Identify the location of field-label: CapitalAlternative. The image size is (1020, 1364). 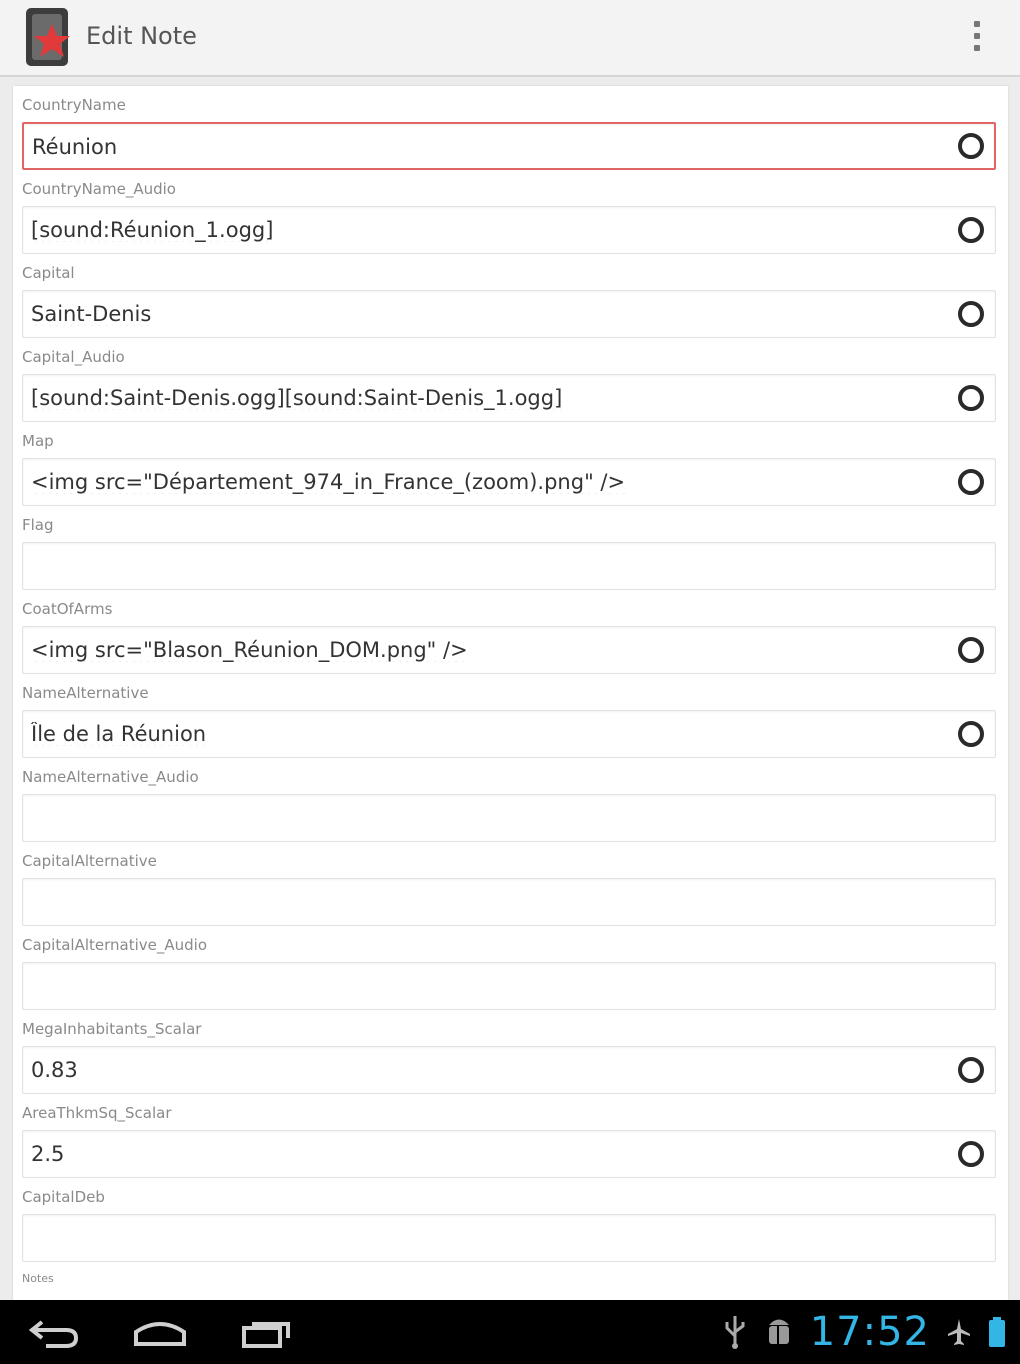
(89, 861).